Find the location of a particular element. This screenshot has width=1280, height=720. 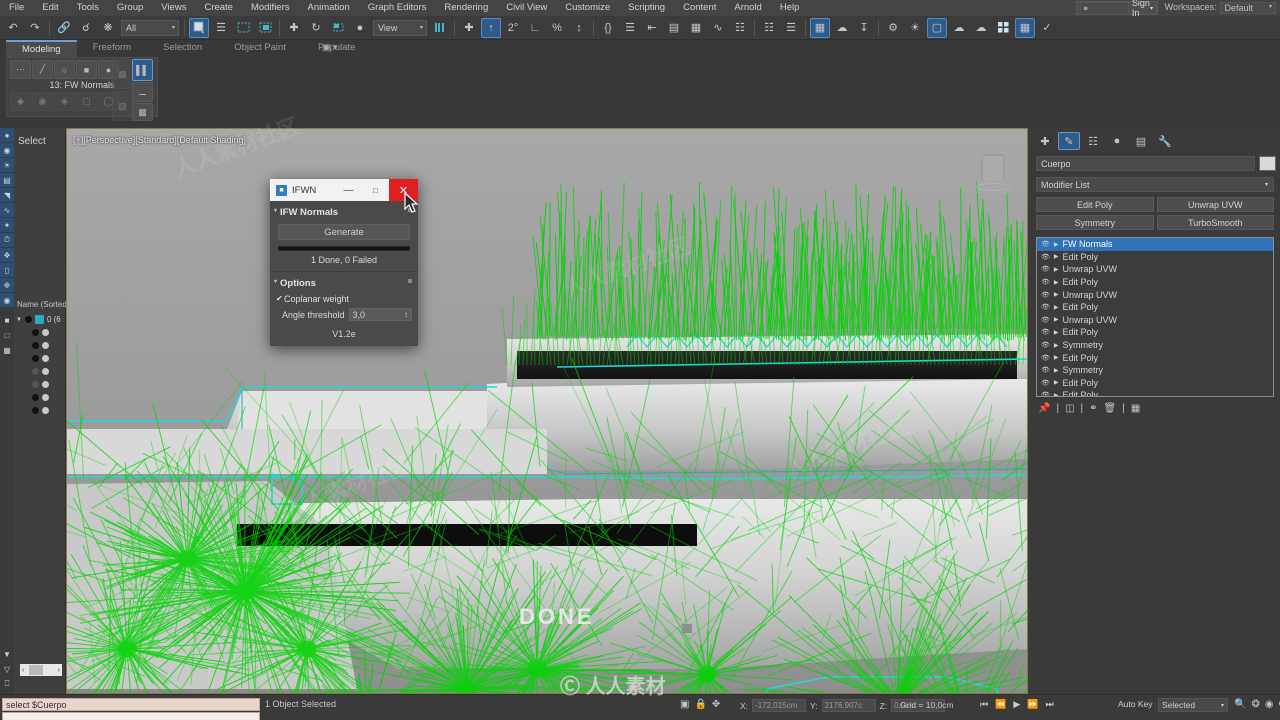

motion-tab-icon: ● is located at coordinates (1117, 141).